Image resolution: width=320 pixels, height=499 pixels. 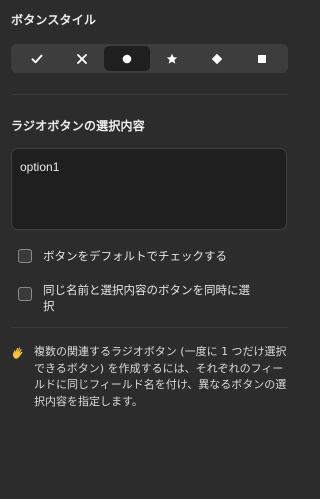 I want to click on cross-icon, so click(x=81, y=58).